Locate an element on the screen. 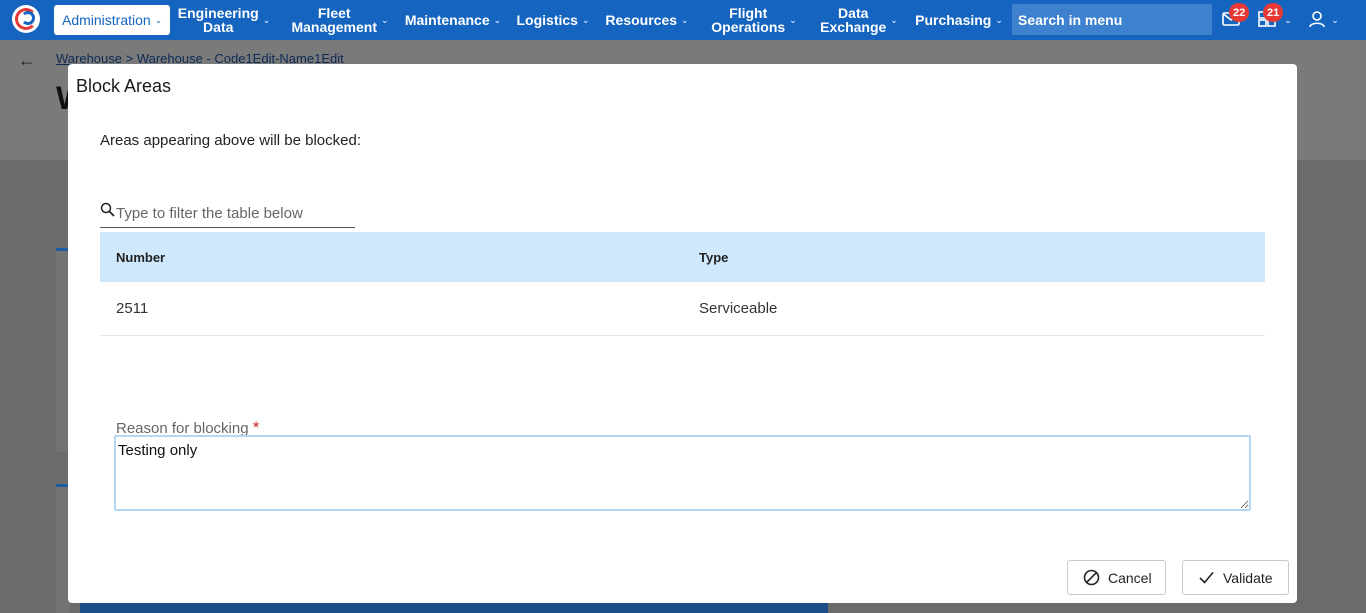 The height and width of the screenshot is (613, 1366). cancel-icon is located at coordinates (1091, 577).